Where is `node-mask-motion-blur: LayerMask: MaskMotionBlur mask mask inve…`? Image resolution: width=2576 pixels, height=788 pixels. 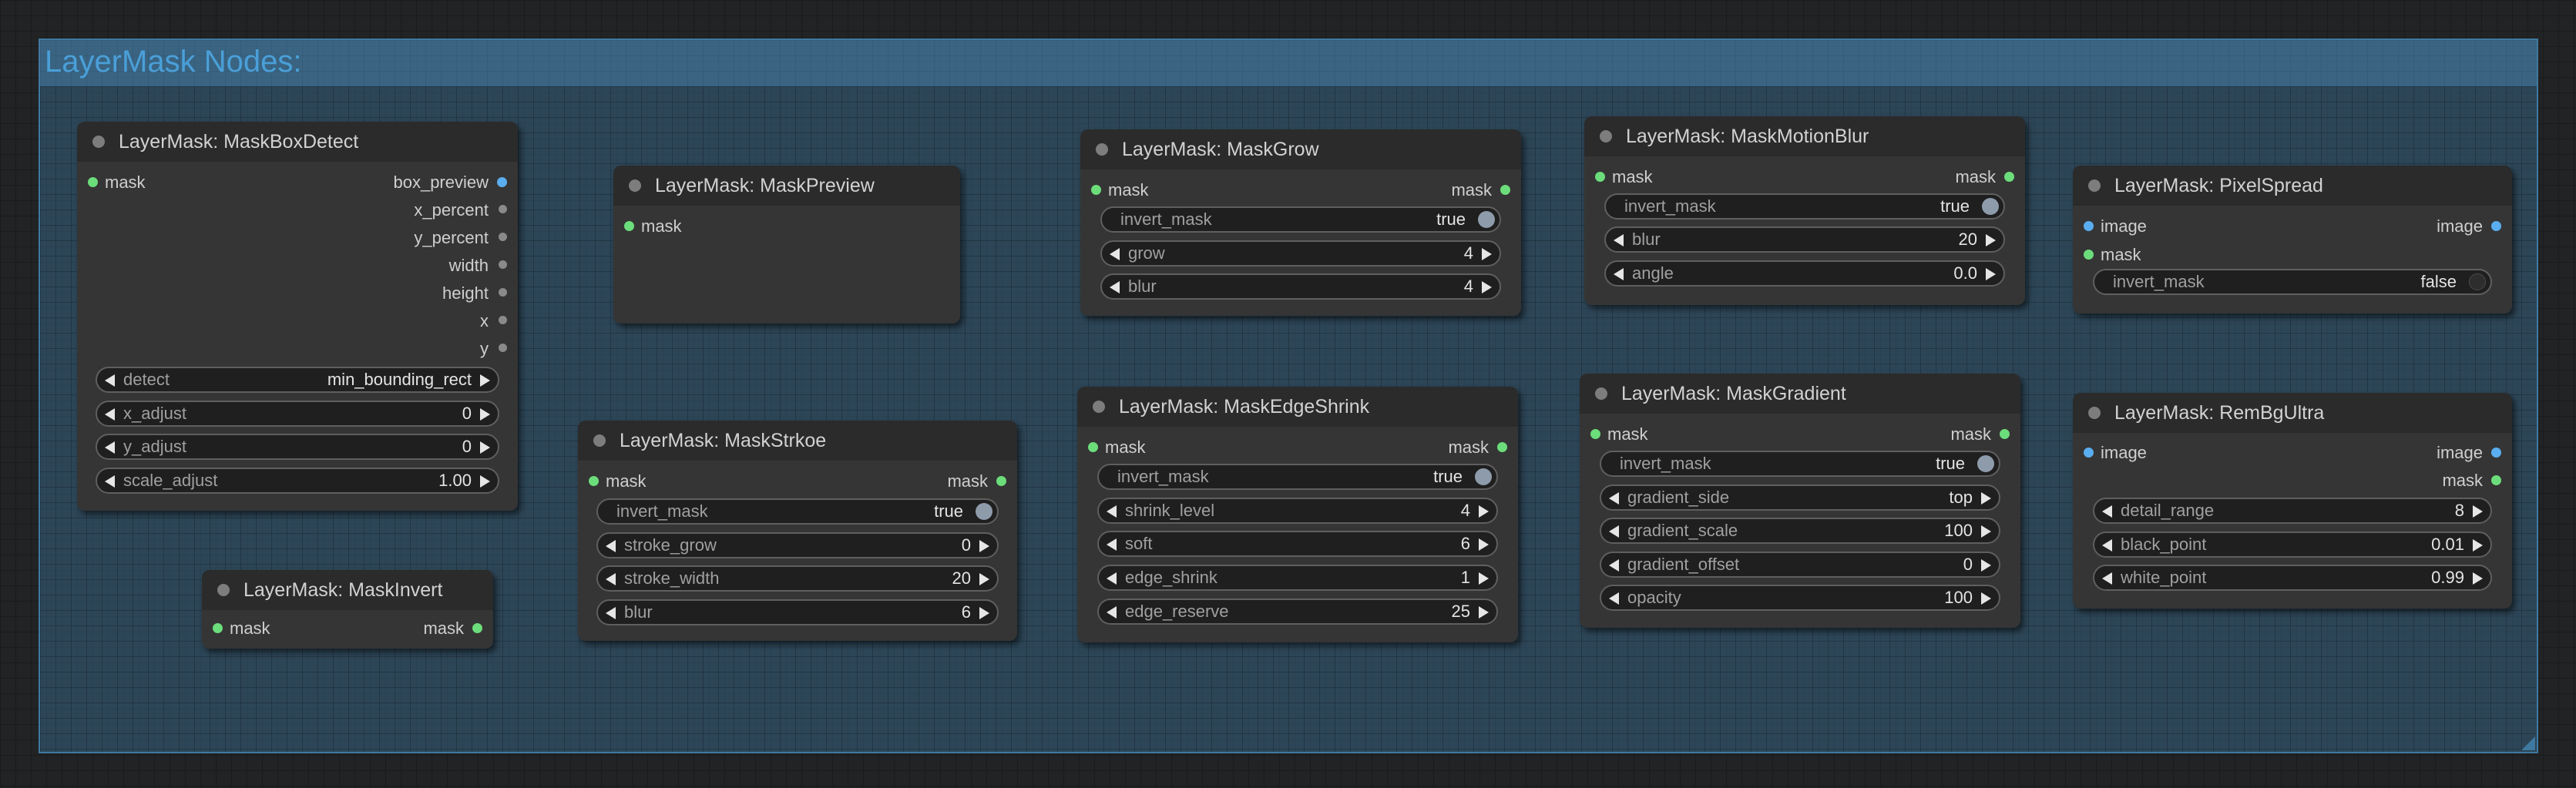 node-mask-motion-blur: LayerMask: MaskMotionBlur mask mask inve… is located at coordinates (1804, 210).